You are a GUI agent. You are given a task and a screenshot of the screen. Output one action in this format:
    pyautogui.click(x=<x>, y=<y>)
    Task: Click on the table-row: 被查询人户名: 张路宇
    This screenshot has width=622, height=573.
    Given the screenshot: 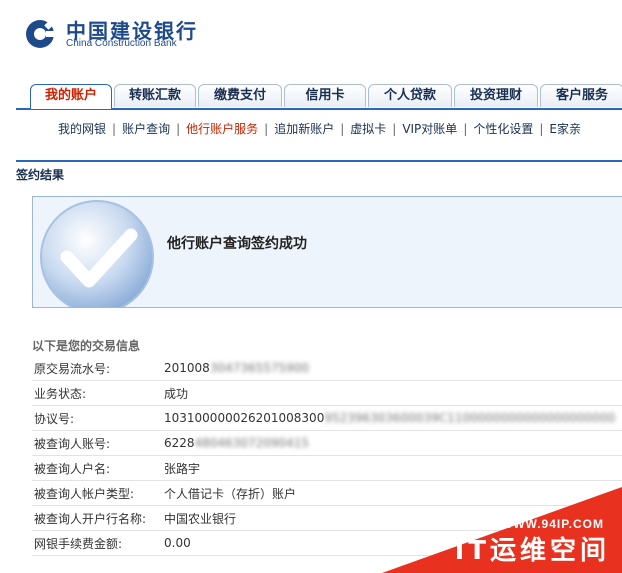 What is the action you would take?
    pyautogui.click(x=327, y=468)
    